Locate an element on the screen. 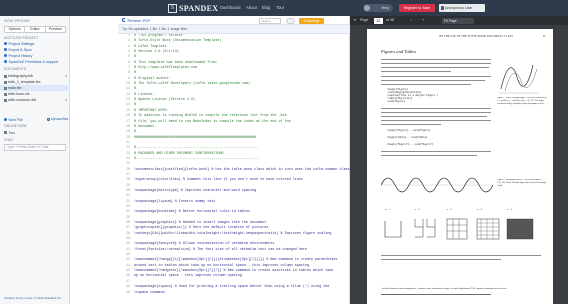 The width and height of the screenshot is (568, 304). page-number: 21 is located at coordinates (544, 36).